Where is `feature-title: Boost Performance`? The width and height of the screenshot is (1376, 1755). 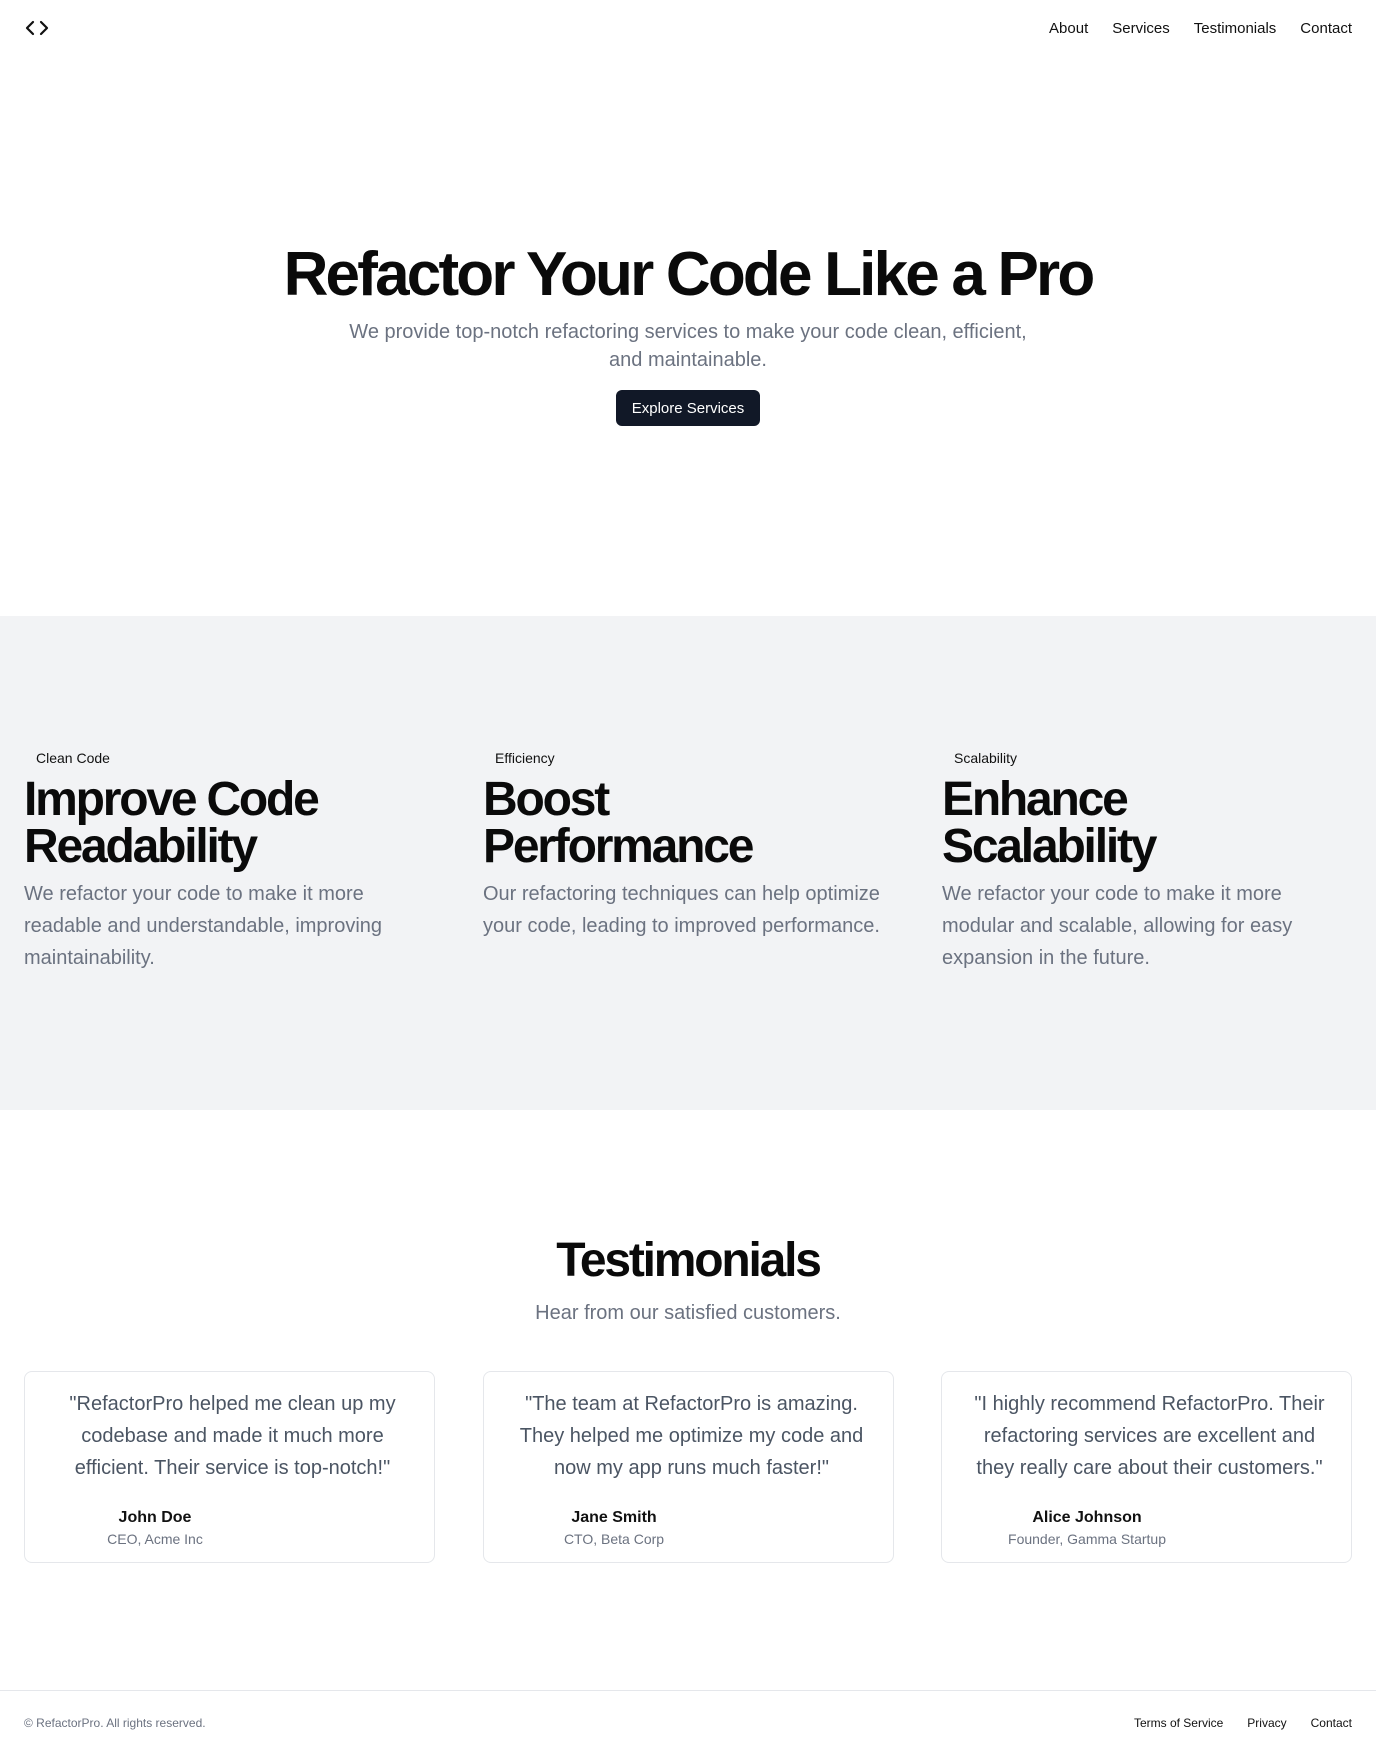 feature-title: Boost Performance is located at coordinates (618, 823).